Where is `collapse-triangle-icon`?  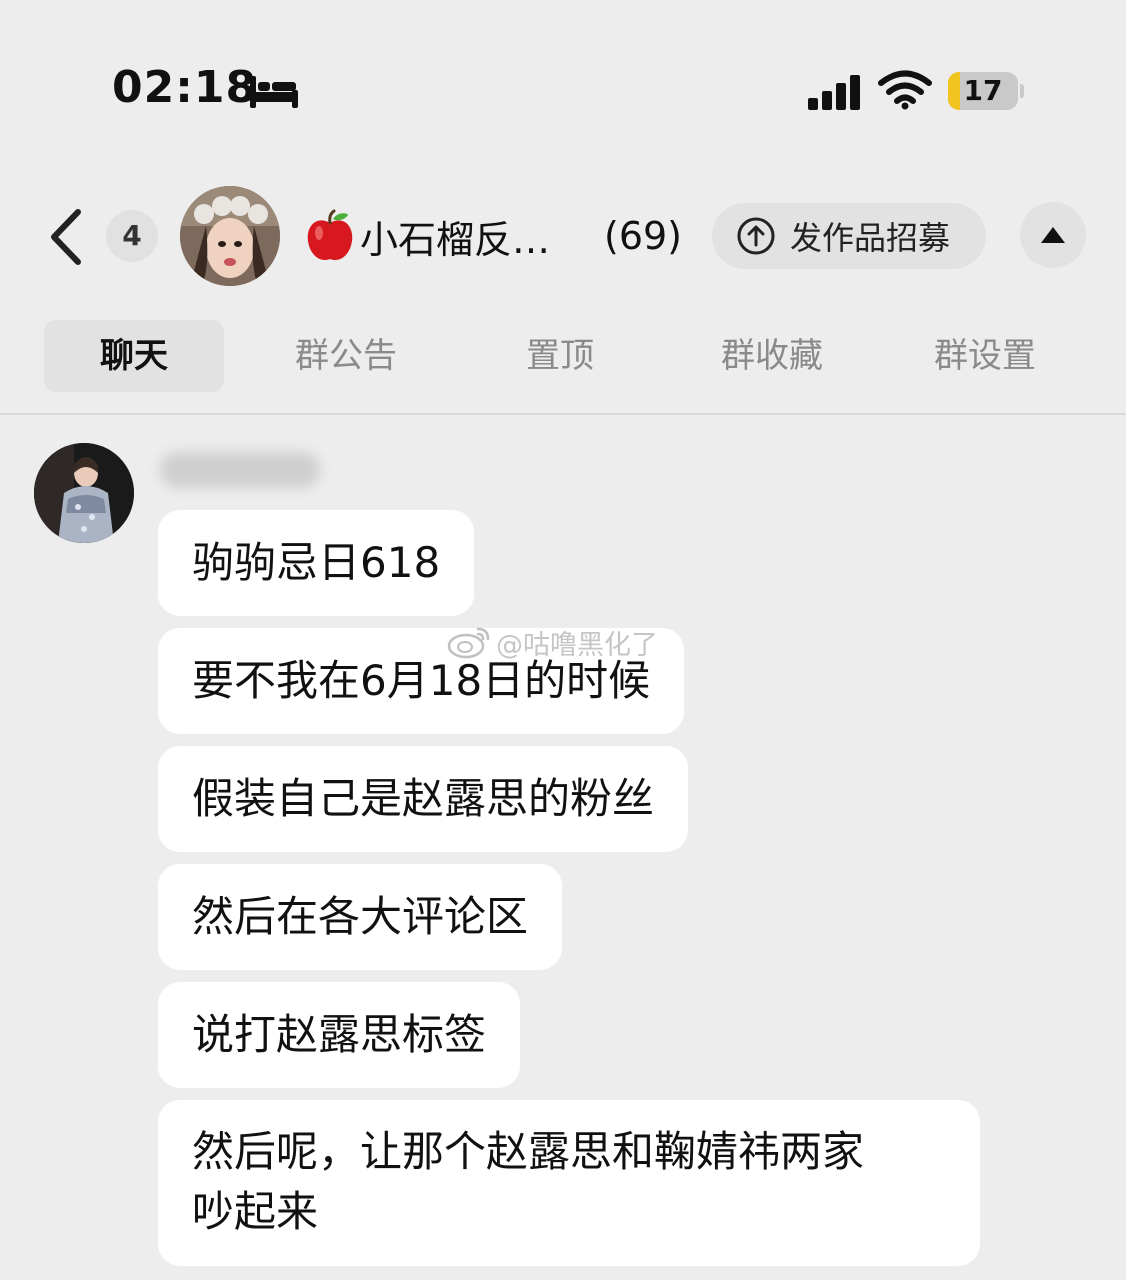
collapse-triangle-icon is located at coordinates (1053, 235).